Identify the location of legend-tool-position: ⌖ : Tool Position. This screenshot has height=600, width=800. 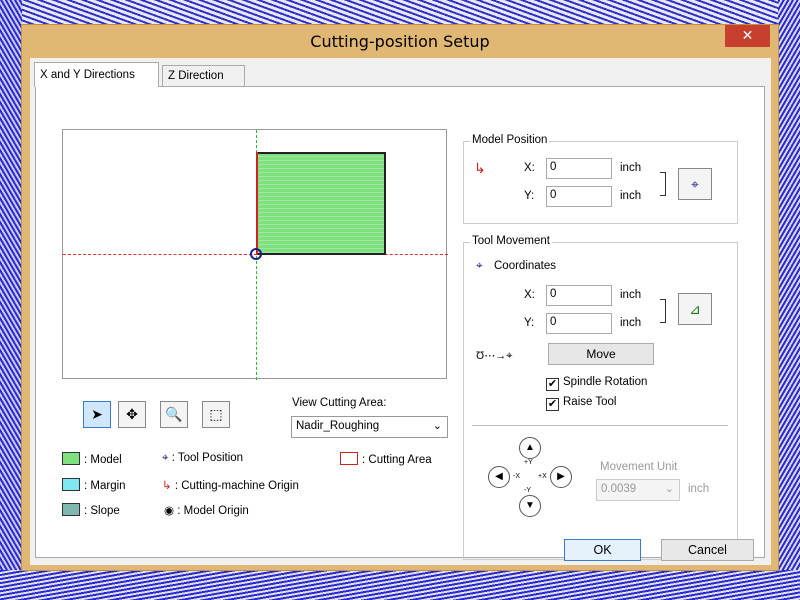
(202, 458).